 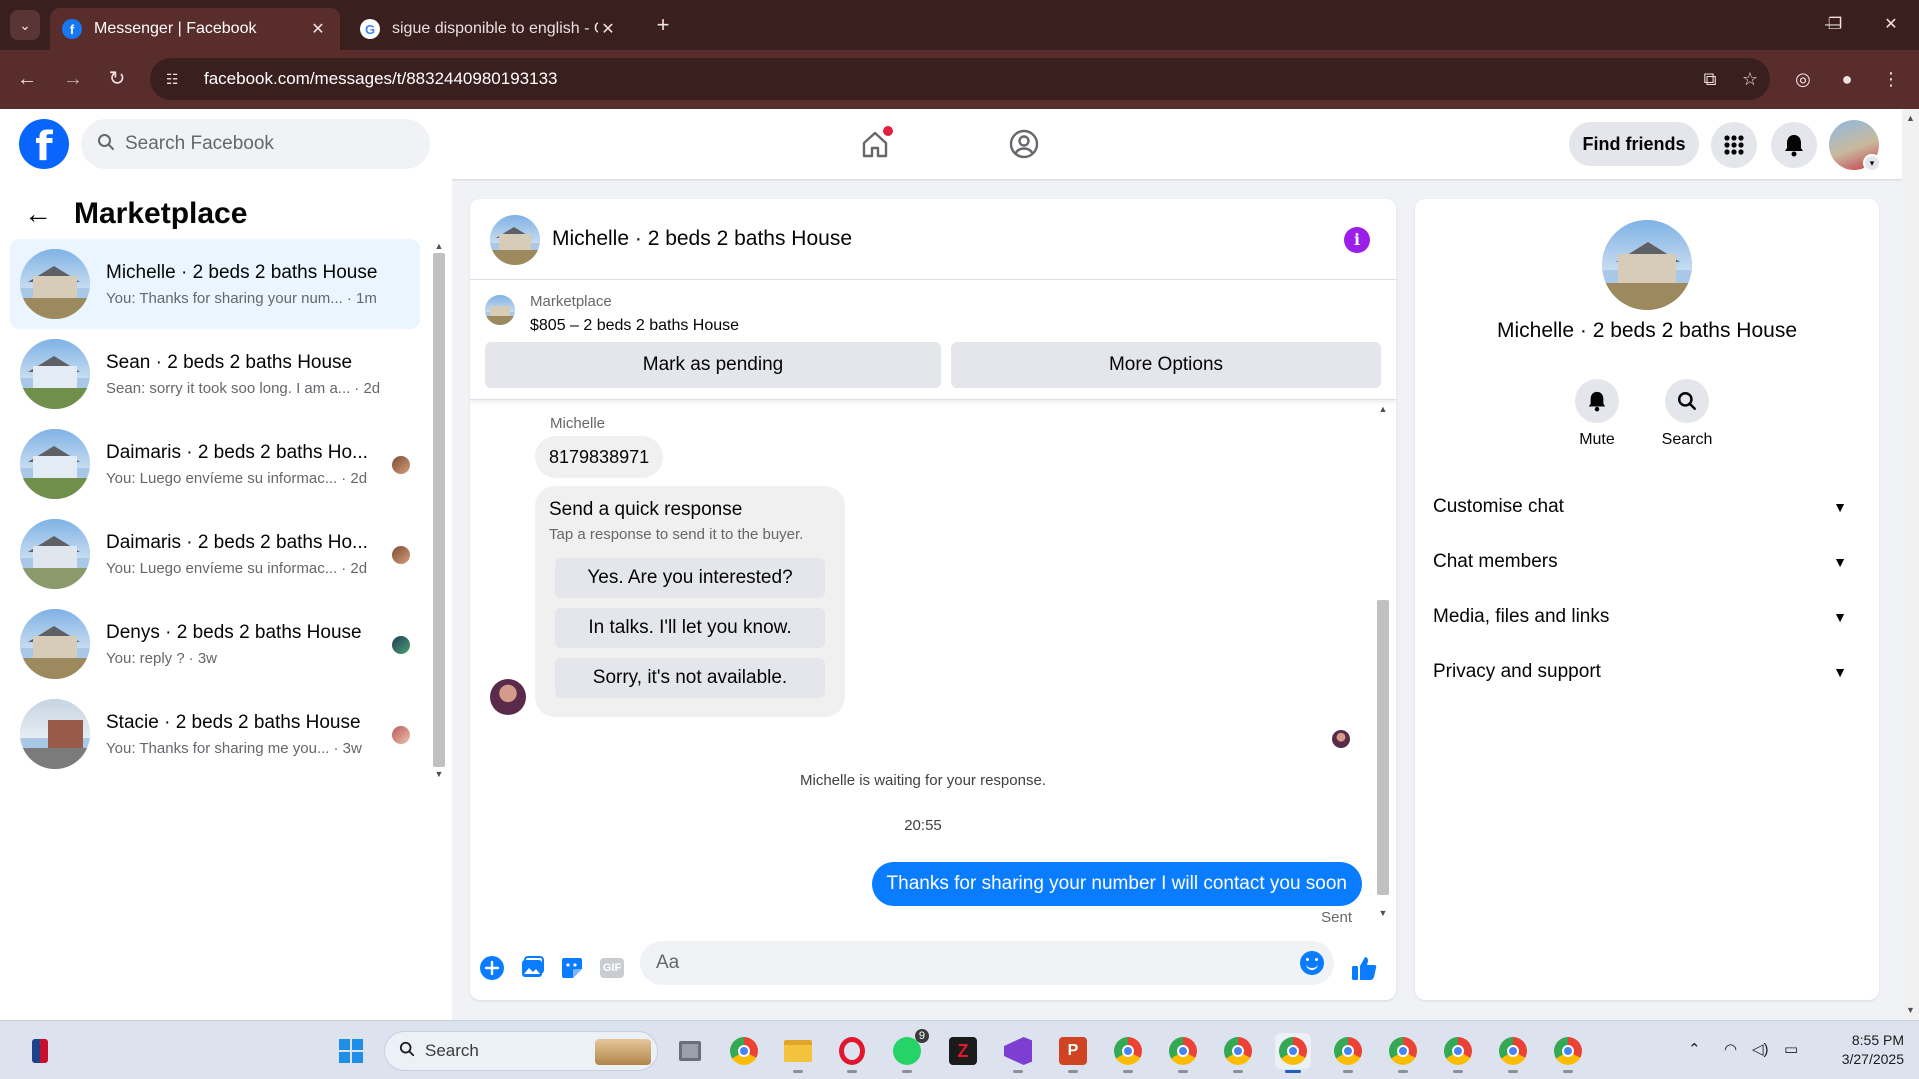 What do you see at coordinates (40, 1051) in the screenshot?
I see `nba-widget-icon` at bounding box center [40, 1051].